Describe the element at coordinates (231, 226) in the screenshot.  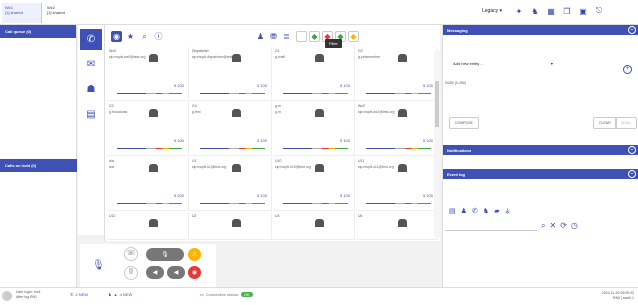
I see `grid-cell: U2` at that location.